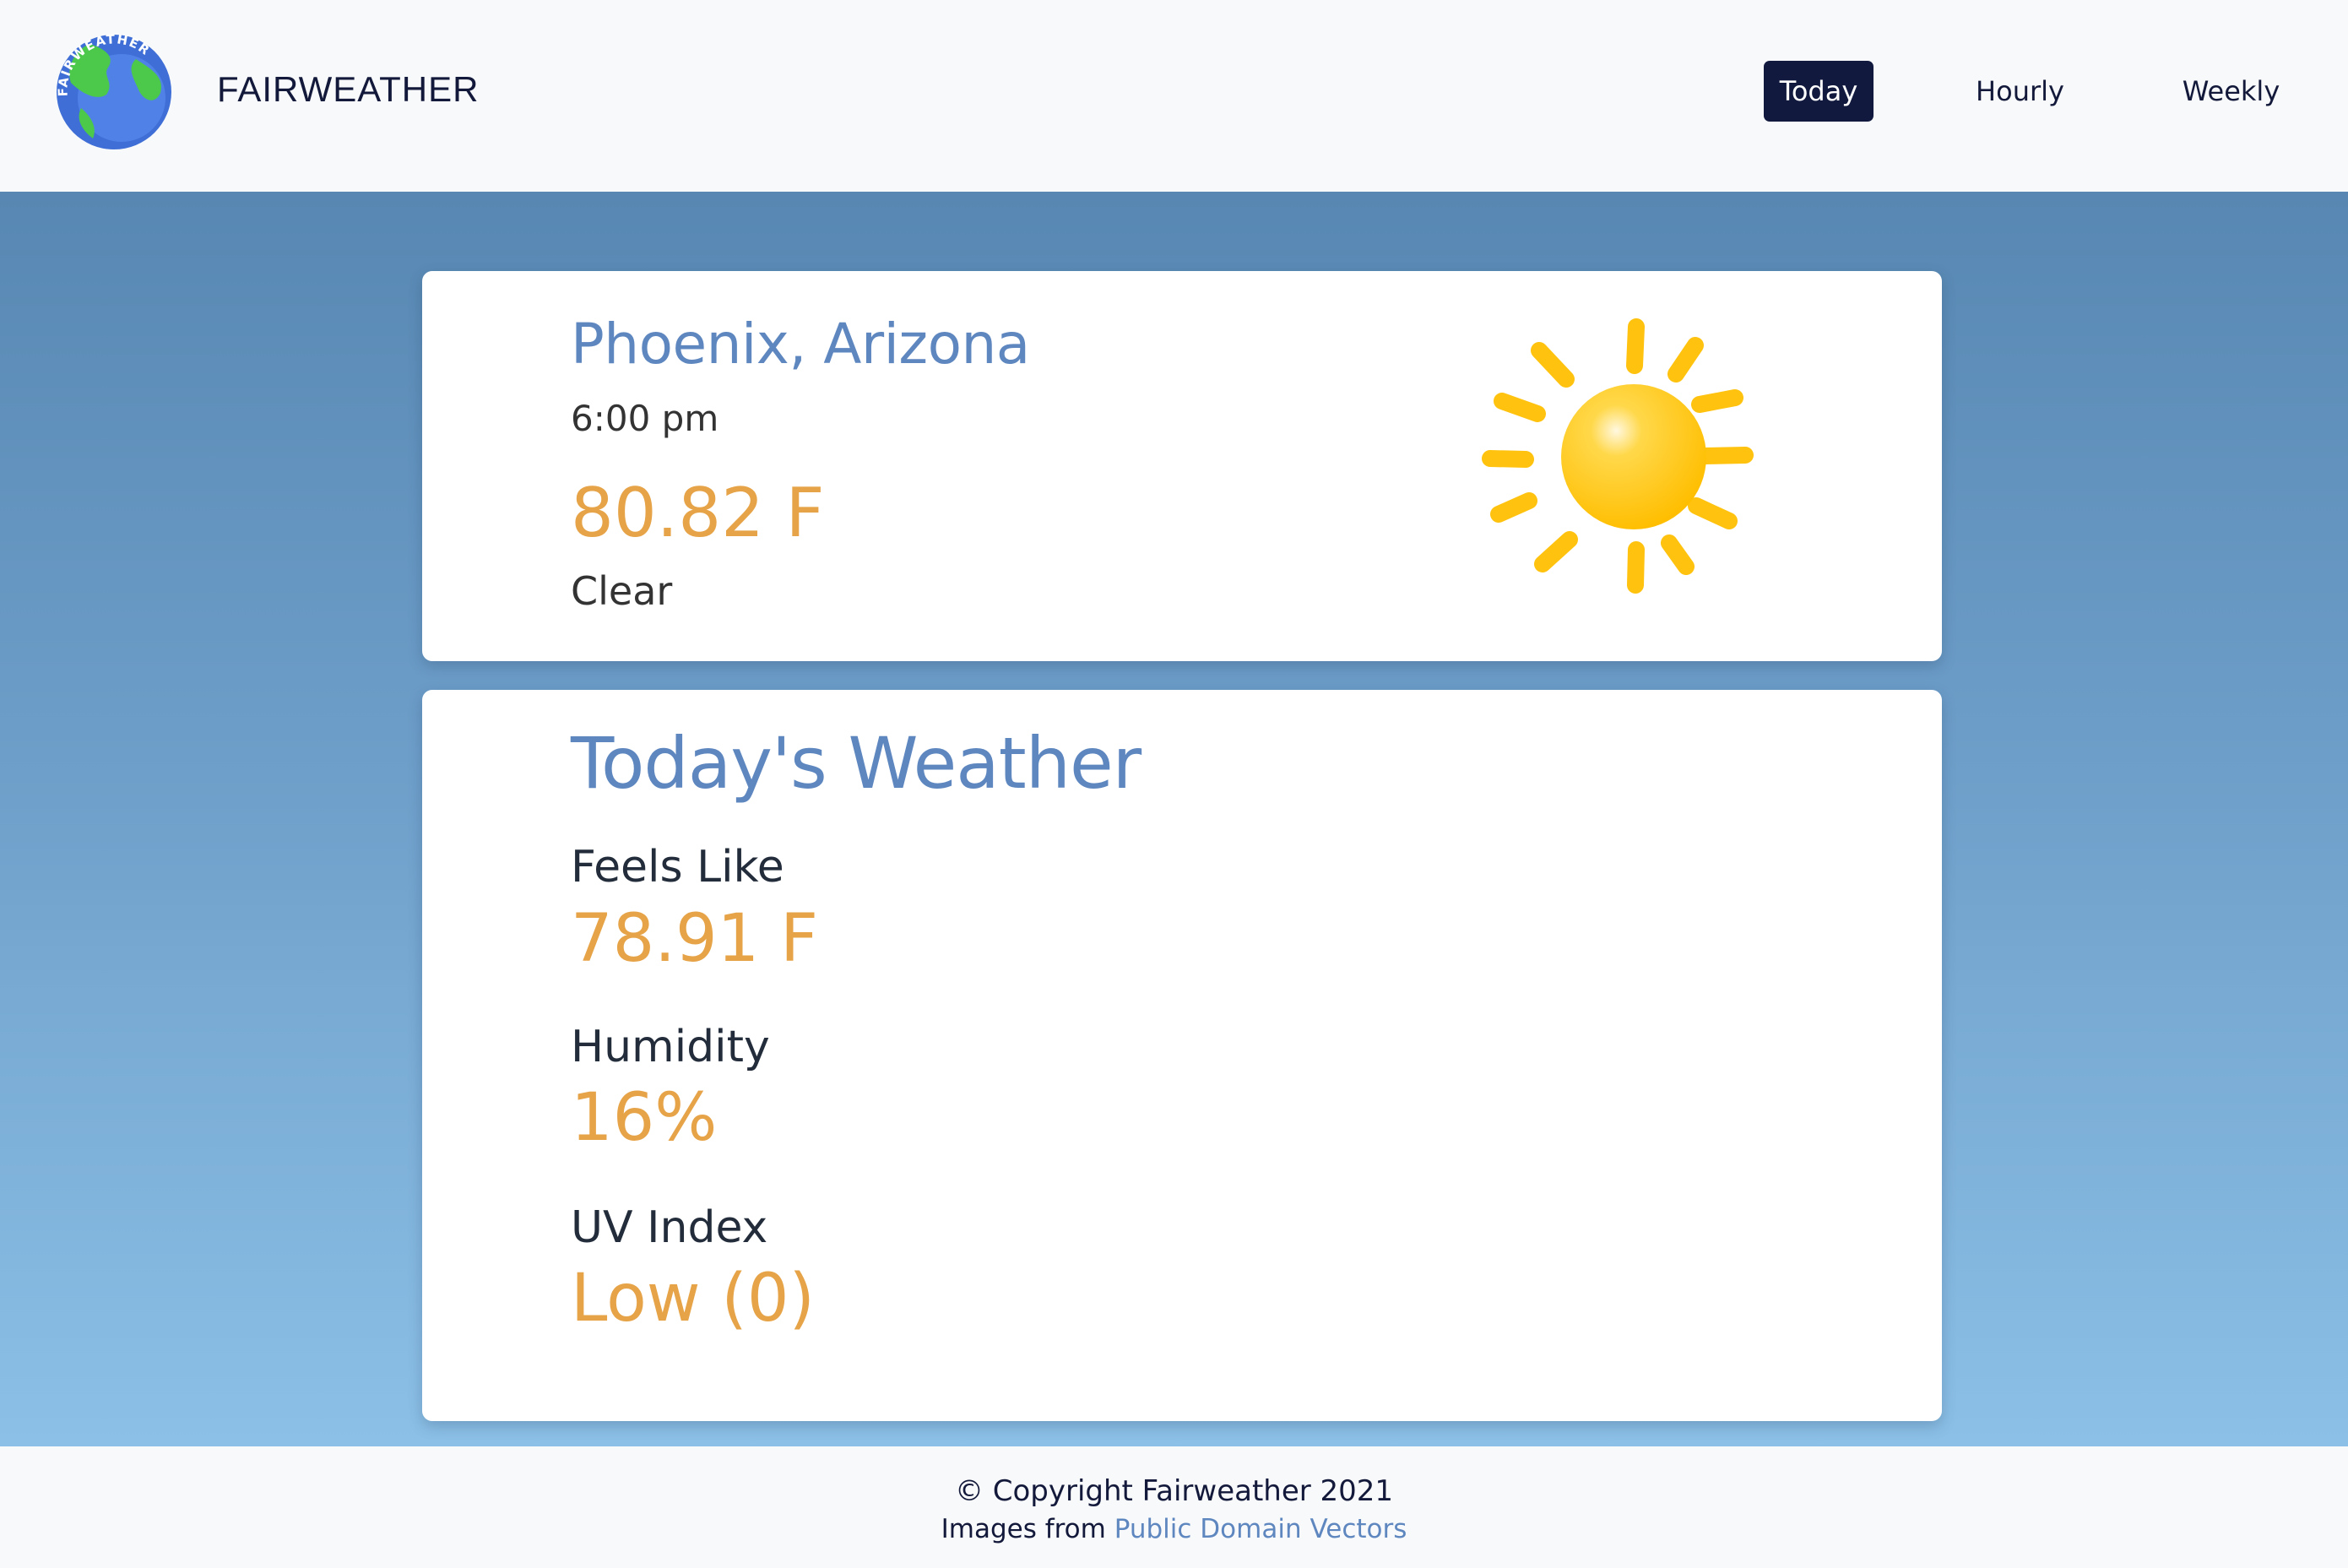 The image size is (2348, 1568). I want to click on uv-index-value: Low (0), so click(693, 1299).